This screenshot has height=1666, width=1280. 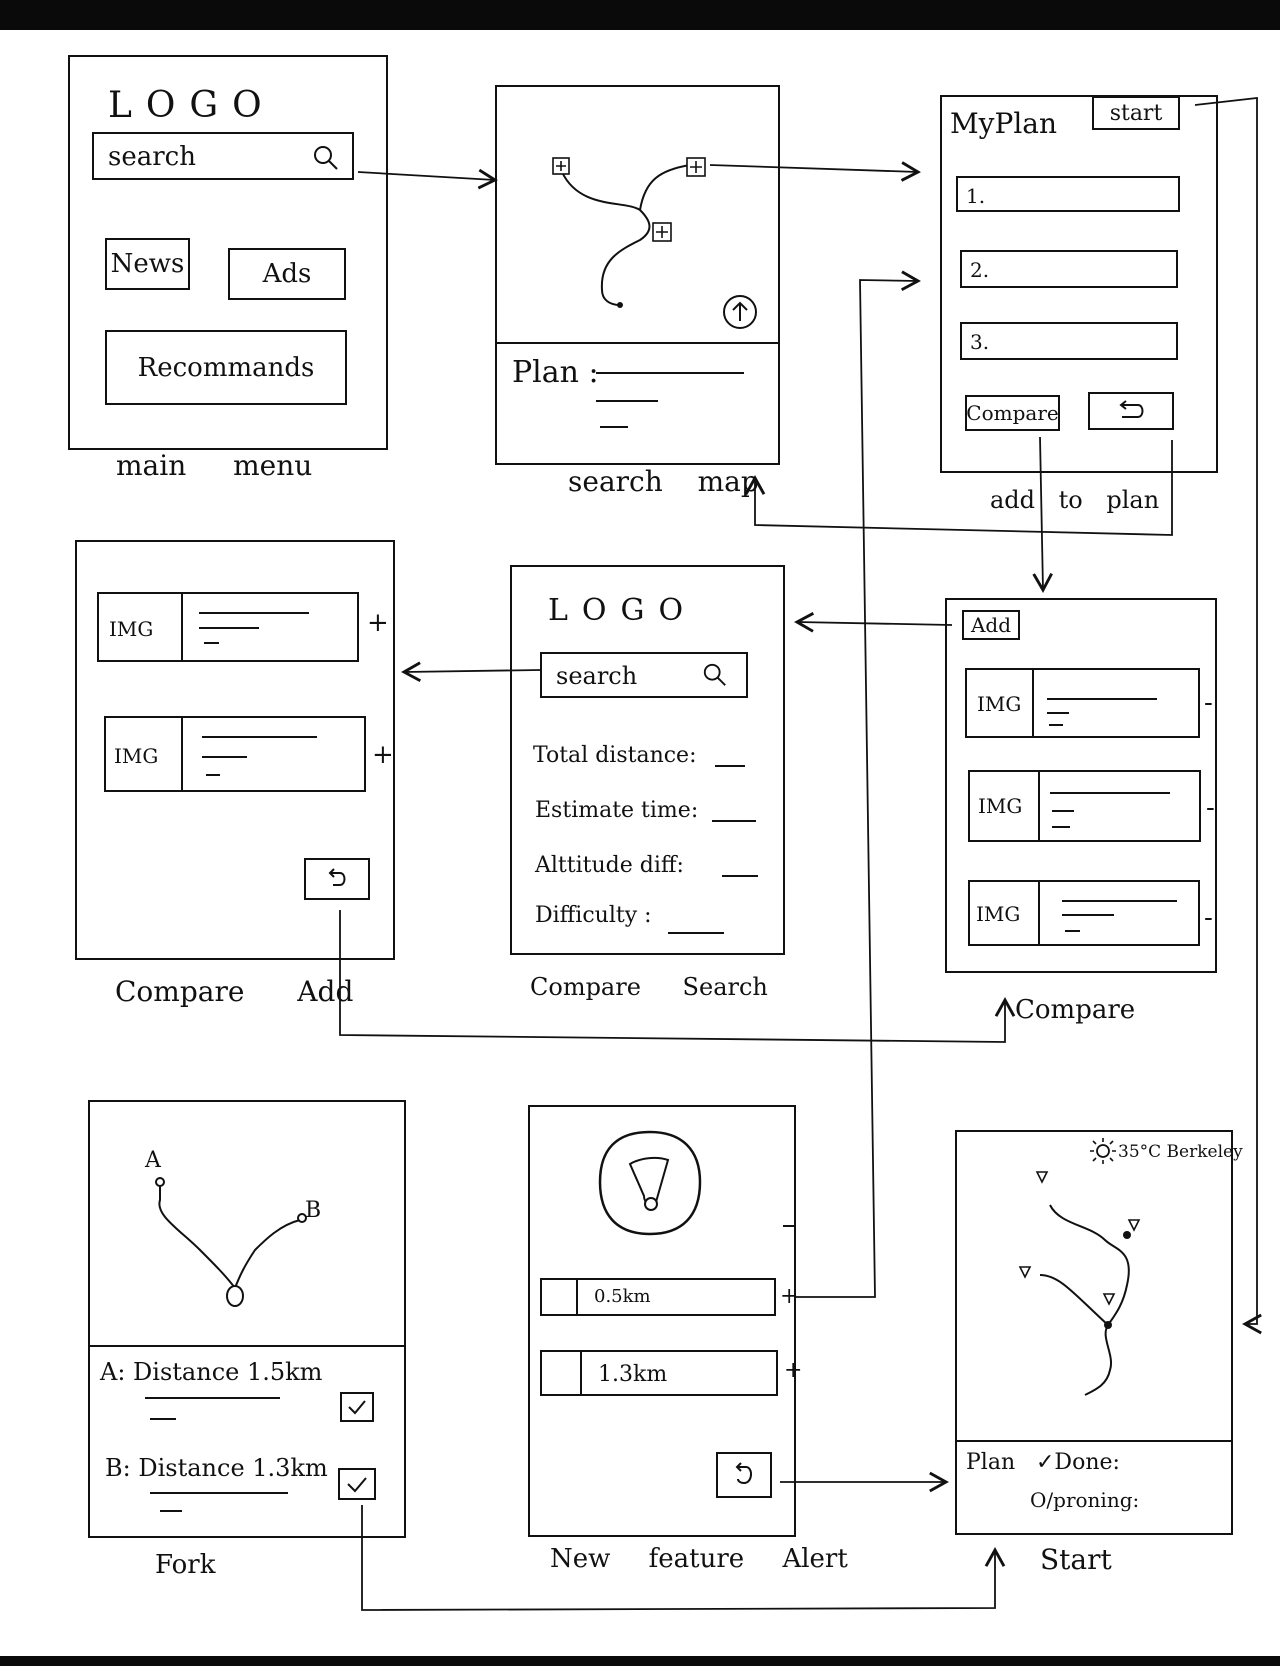 What do you see at coordinates (1069, 269) in the screenshot?
I see `plan-item-2: 2.` at bounding box center [1069, 269].